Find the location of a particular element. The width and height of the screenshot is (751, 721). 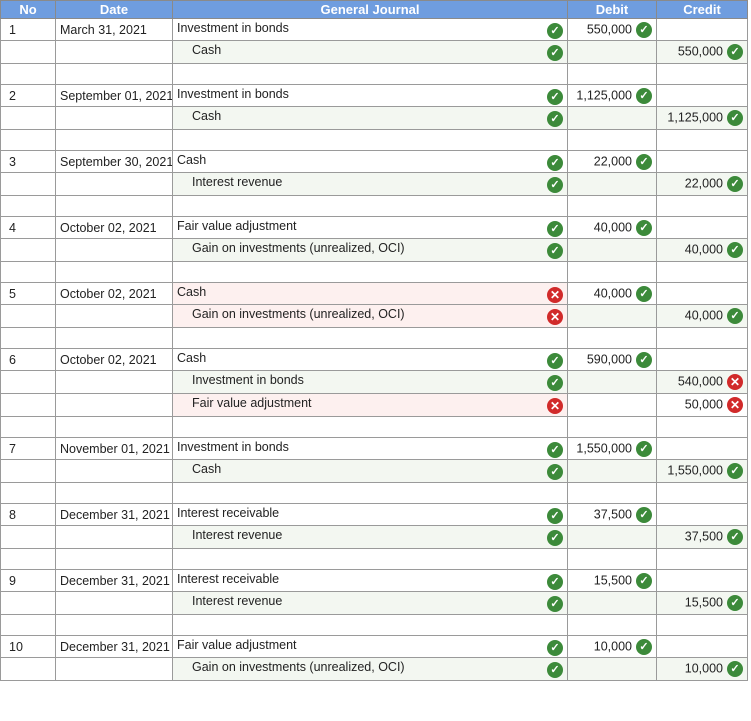

entry-number: 1 is located at coordinates (28, 29).